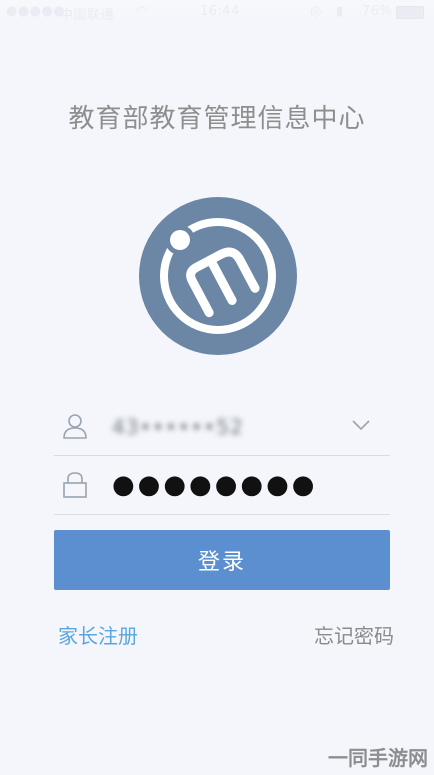 The width and height of the screenshot is (434, 775). I want to click on status-bar: ●●●●● 中国联通 ◠ 16:44 ◎ ▮ 76%, so click(217, 12).